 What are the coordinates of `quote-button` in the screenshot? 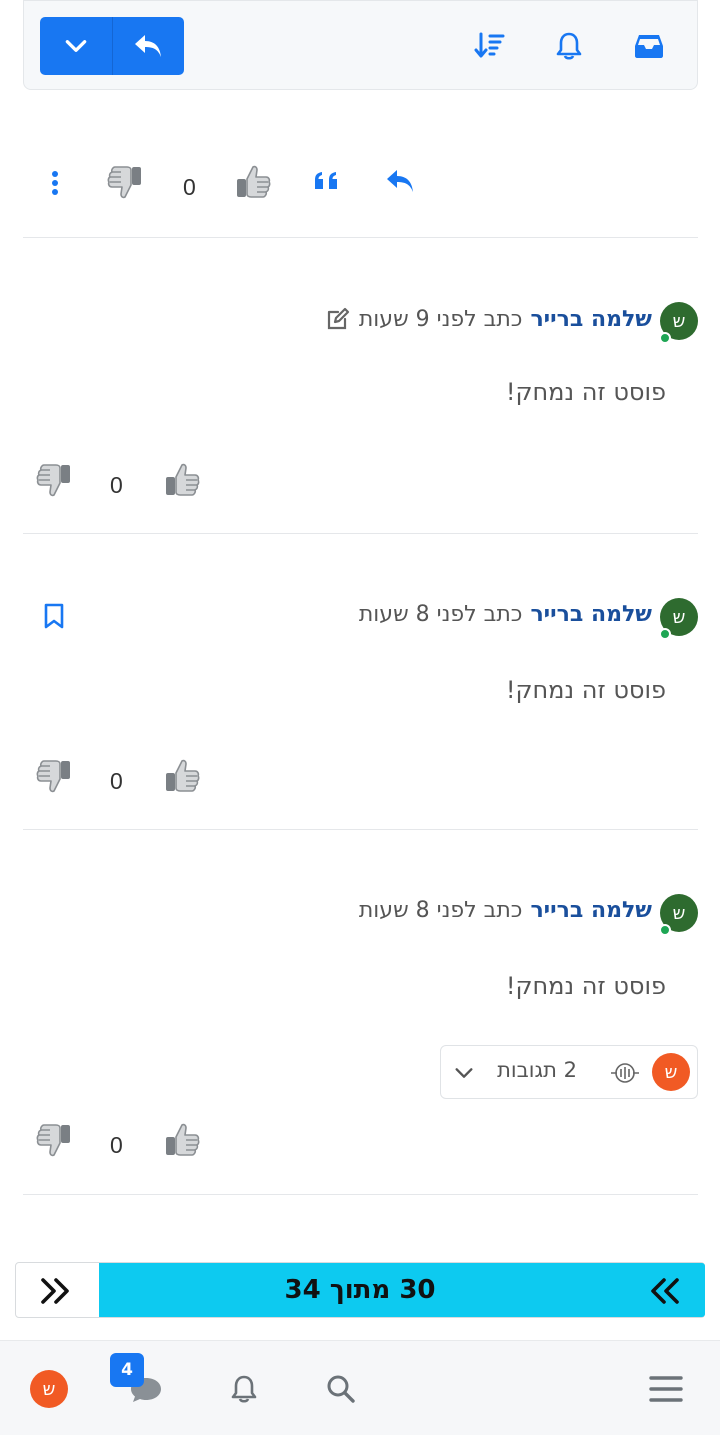 It's located at (327, 184).